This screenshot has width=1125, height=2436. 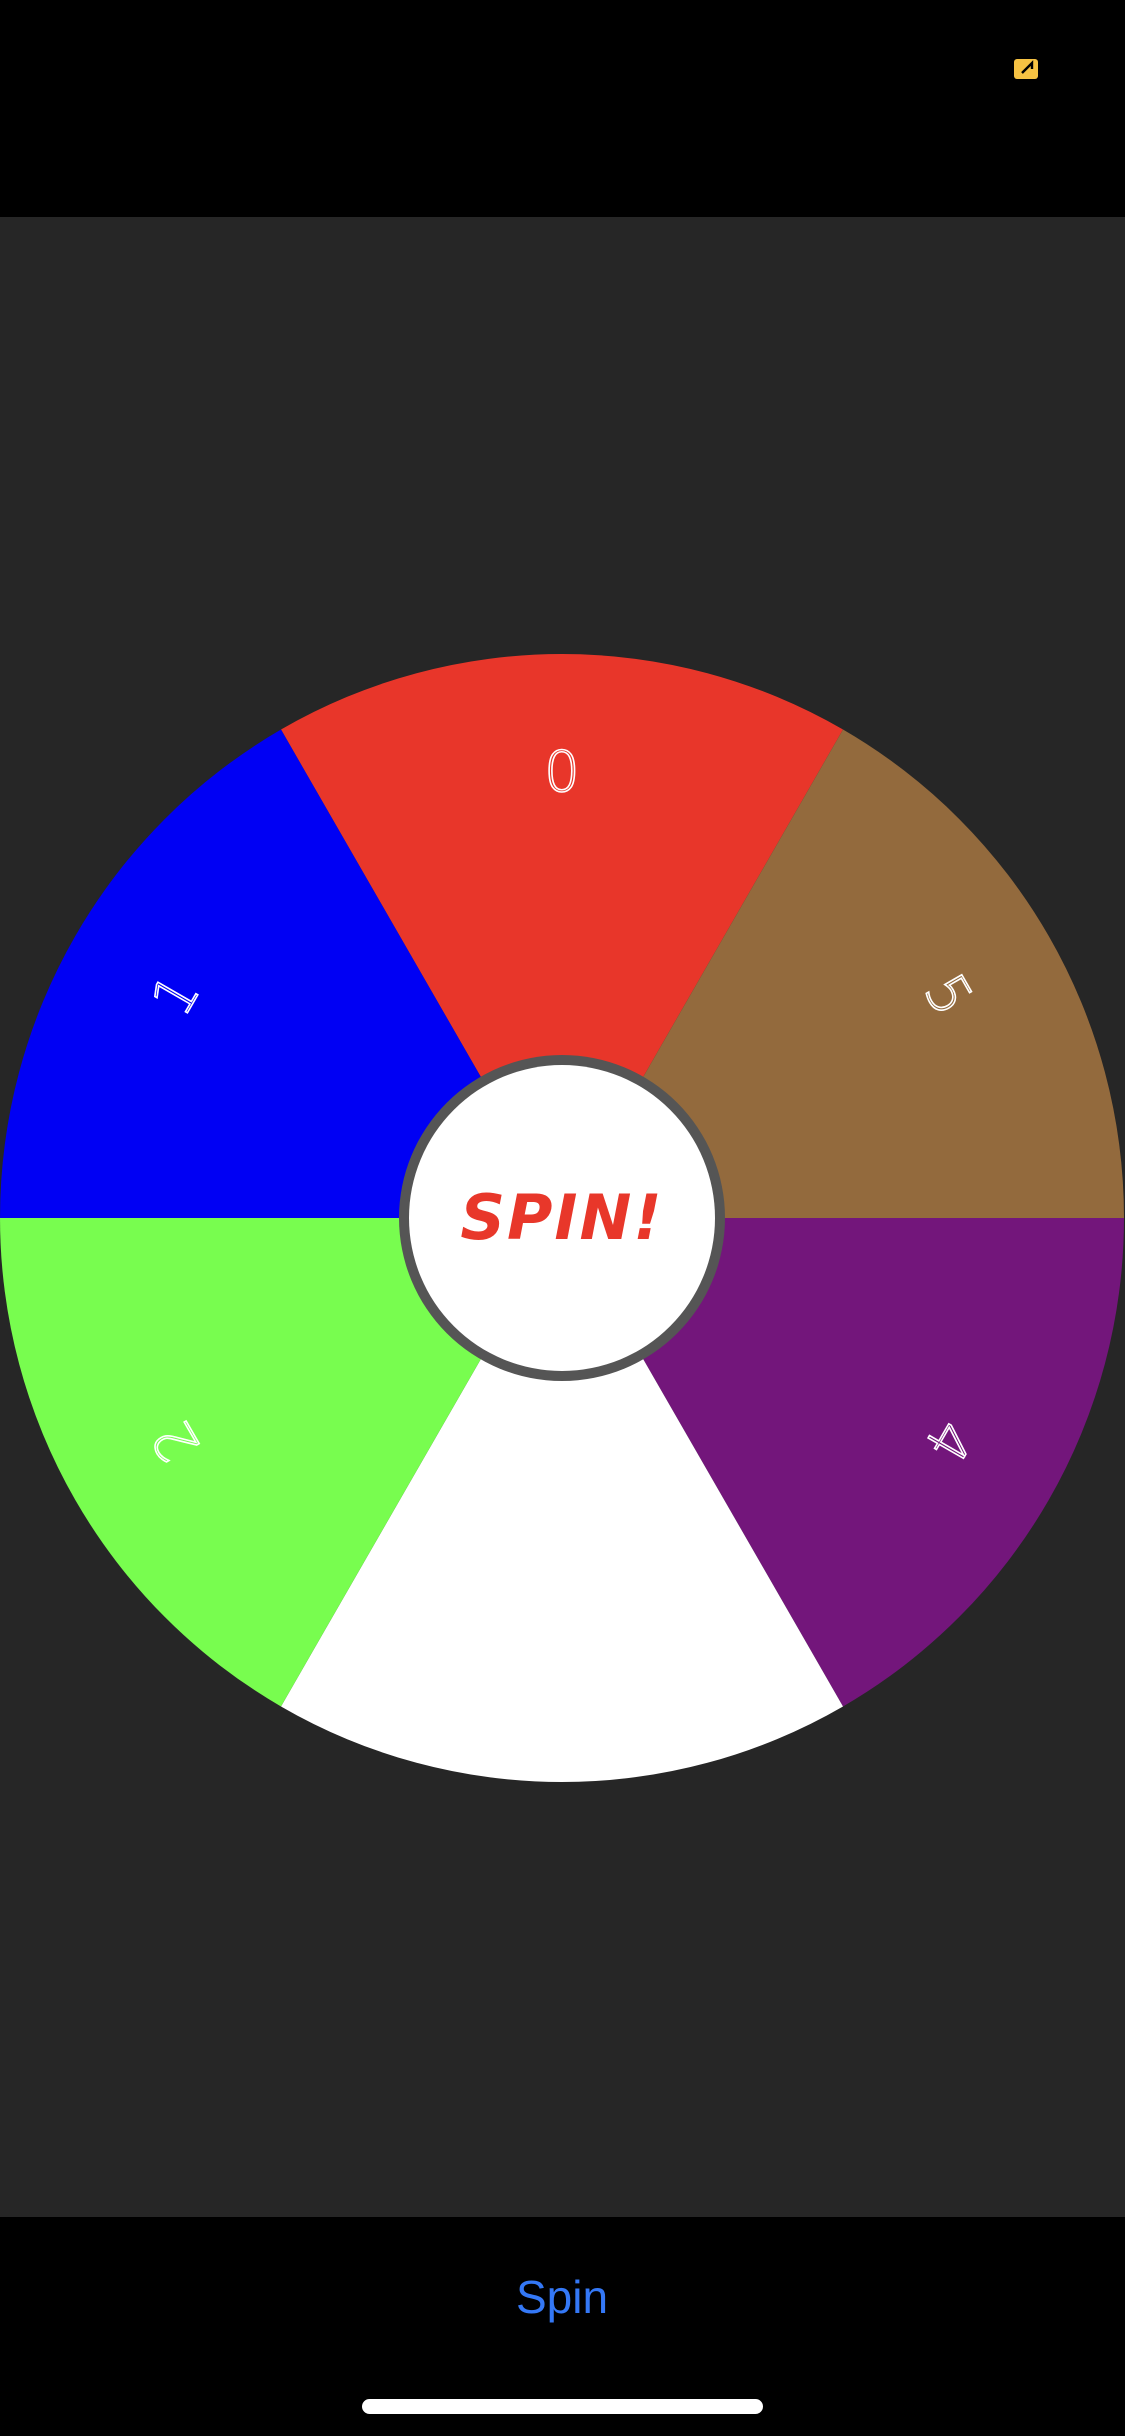 I want to click on spin-center-button: SPIN!, so click(x=562, y=1218).